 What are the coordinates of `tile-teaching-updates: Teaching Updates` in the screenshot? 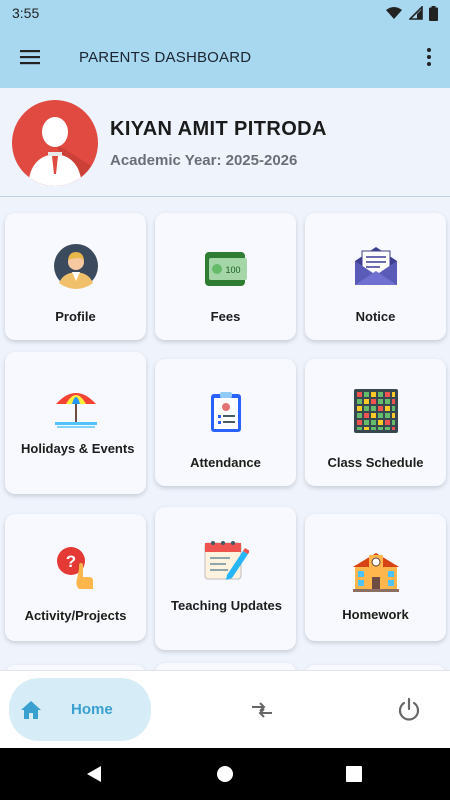 It's located at (225, 578).